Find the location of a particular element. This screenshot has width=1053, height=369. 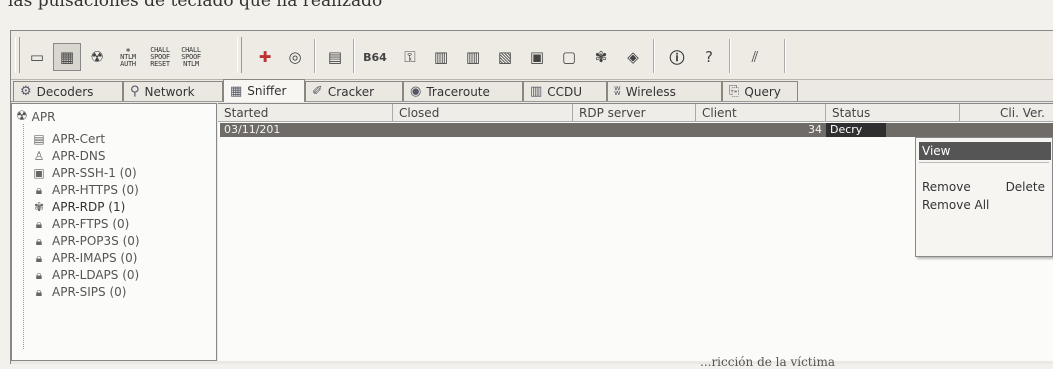

tab-label: Network is located at coordinates (169, 91).